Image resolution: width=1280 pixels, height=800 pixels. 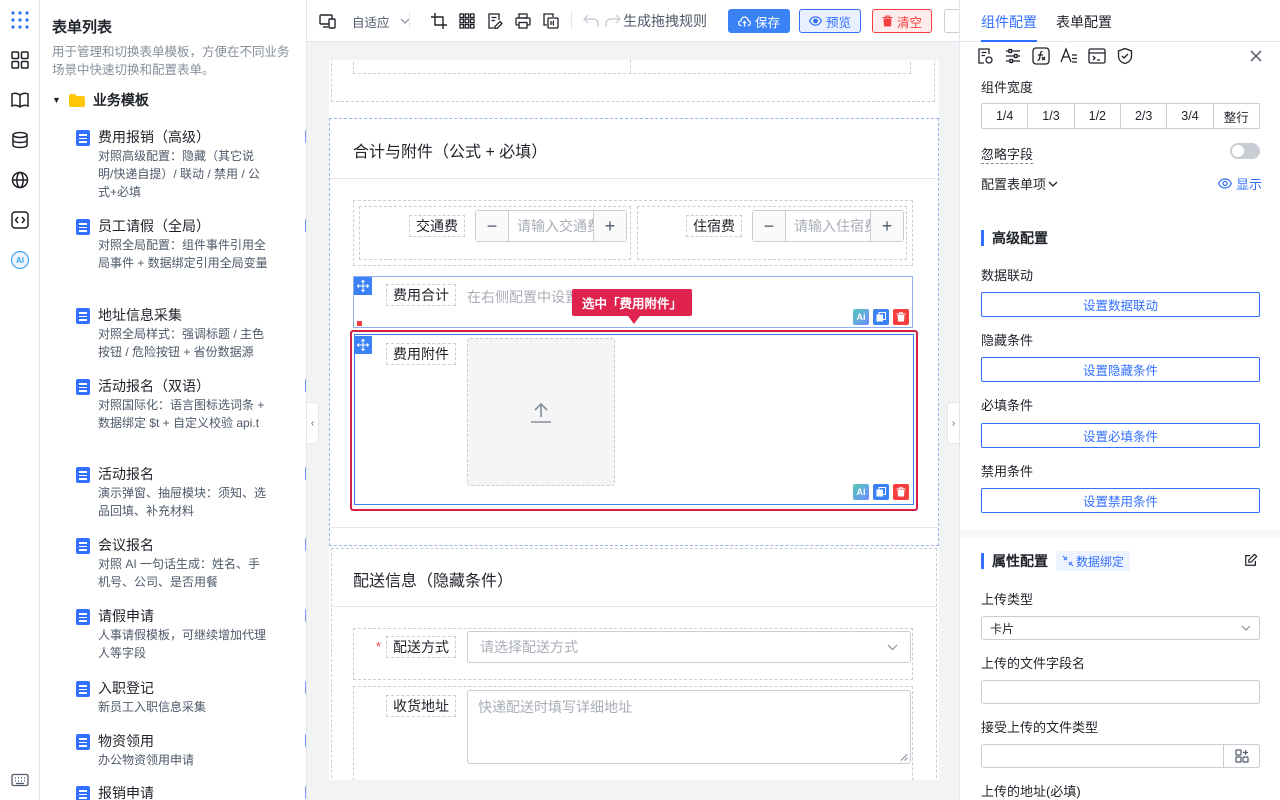 I want to click on section-divider, so click(x=634, y=527).